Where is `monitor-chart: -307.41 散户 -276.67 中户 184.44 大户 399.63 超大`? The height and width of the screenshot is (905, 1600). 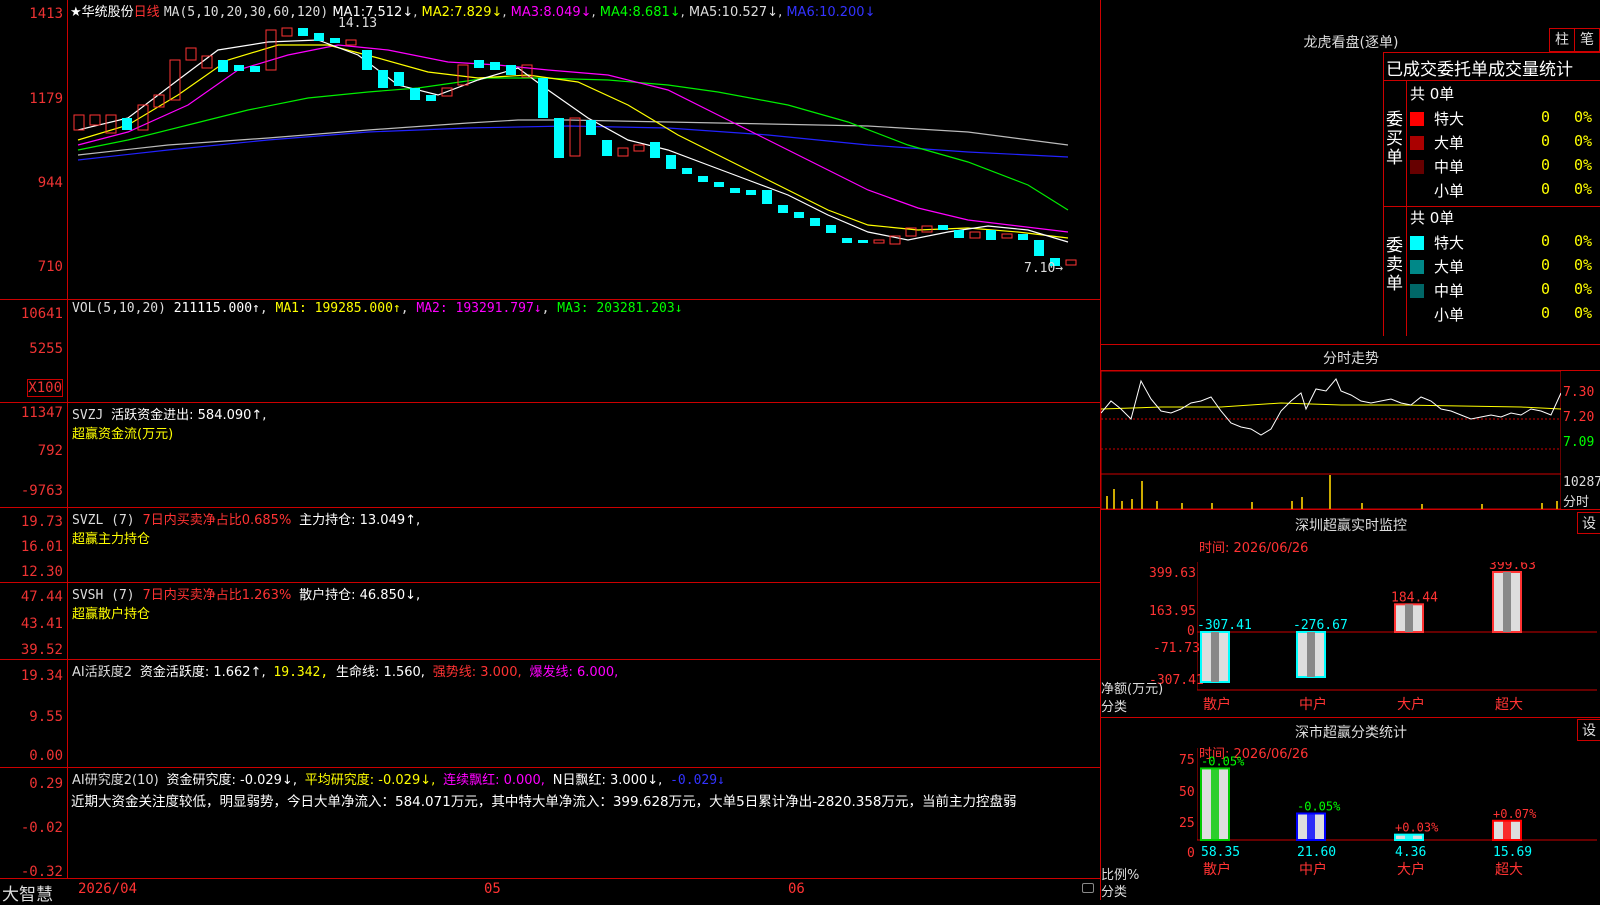
monitor-chart: -307.41 散户 -276.67 中户 184.44 大户 399.63 超大 is located at coordinates (1397, 637).